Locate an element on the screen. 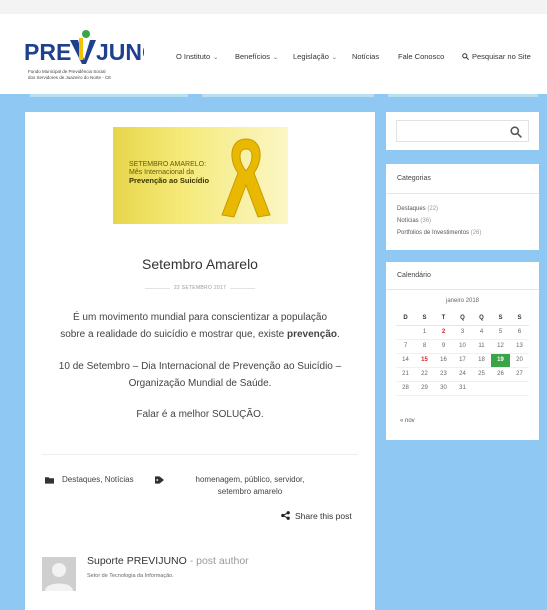 The height and width of the screenshot is (610, 547). tags-line1: homenagem, público, servidor, is located at coordinates (250, 480).